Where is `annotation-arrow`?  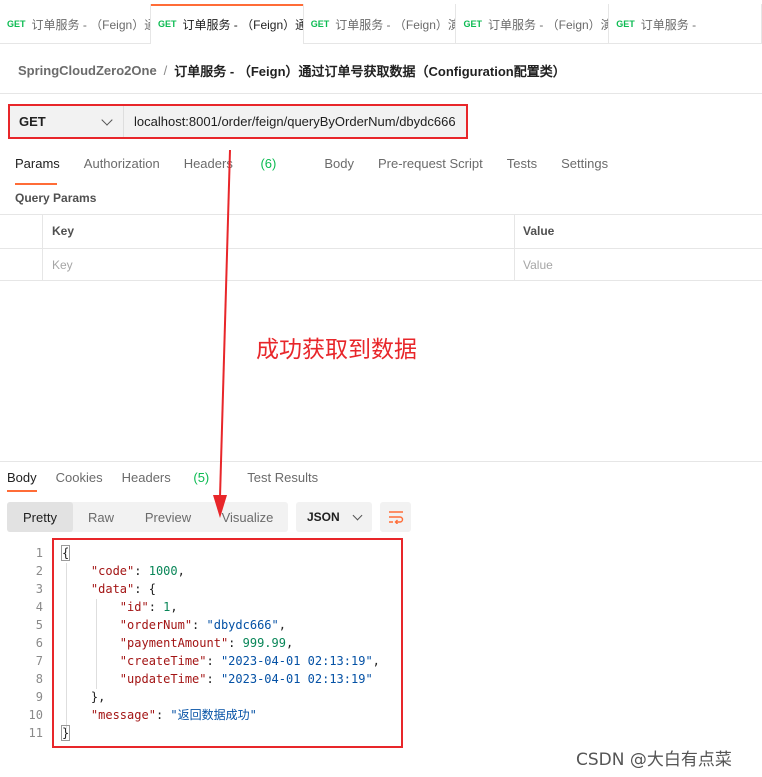 annotation-arrow is located at coordinates (222, 333).